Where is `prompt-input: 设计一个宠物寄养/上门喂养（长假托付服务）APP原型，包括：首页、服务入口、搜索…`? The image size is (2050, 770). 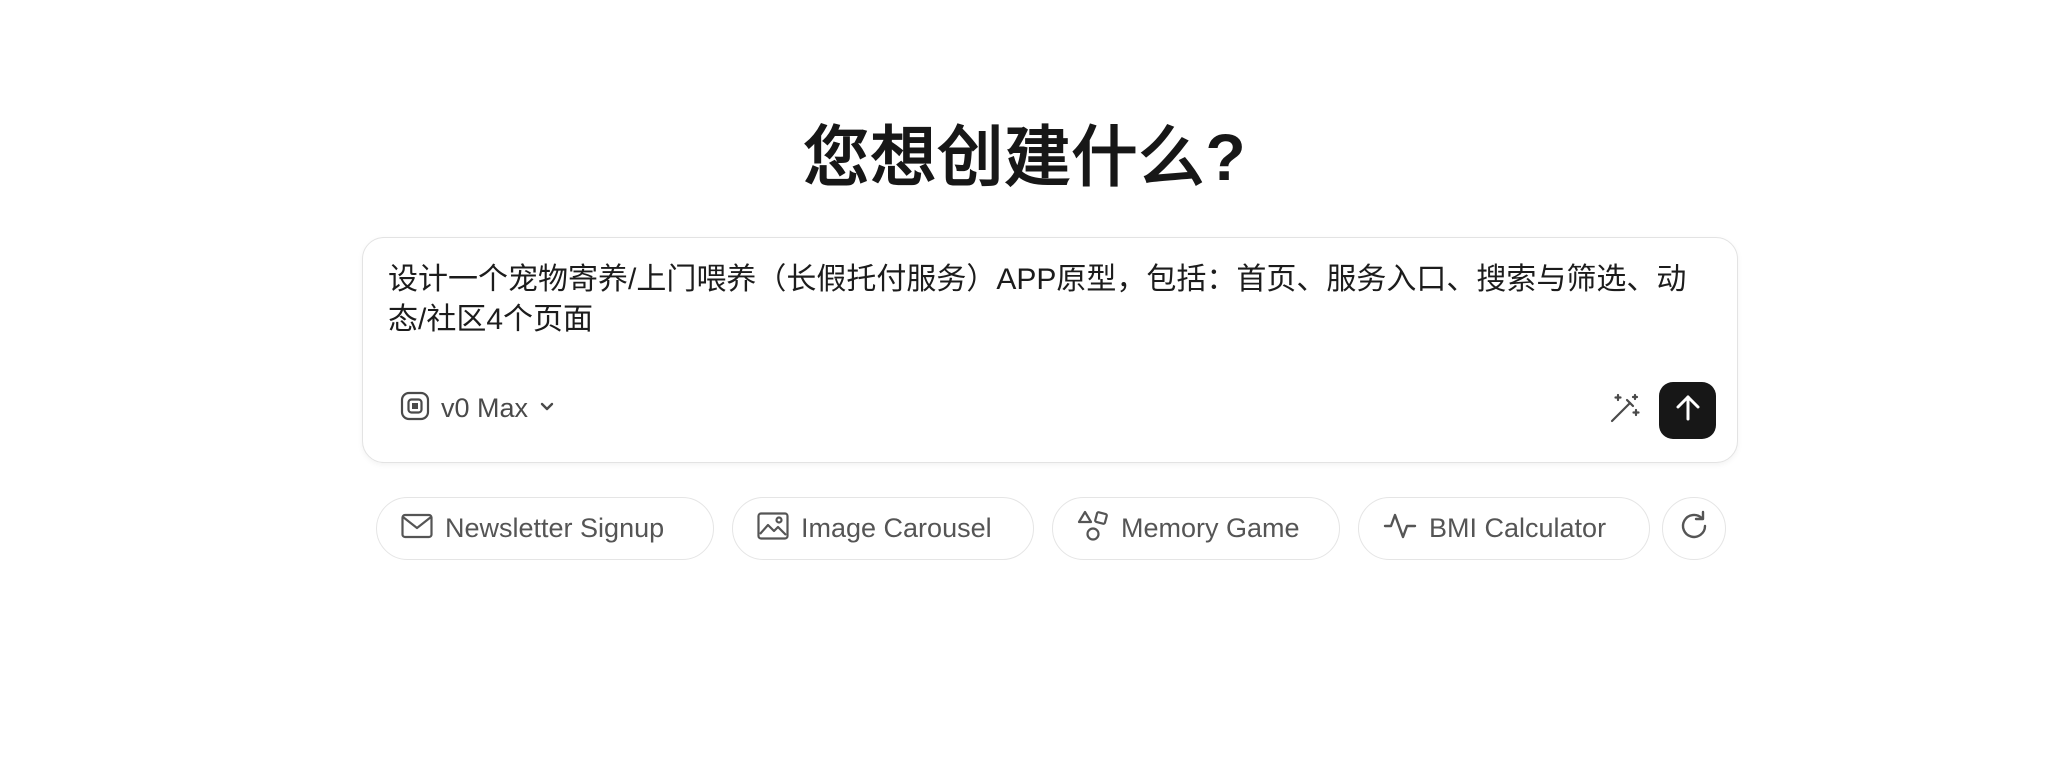
prompt-input: 设计一个宠物寄养/上门喂养（长假托付服务）APP原型，包括：首页、服务入口、搜索… is located at coordinates (1048, 300).